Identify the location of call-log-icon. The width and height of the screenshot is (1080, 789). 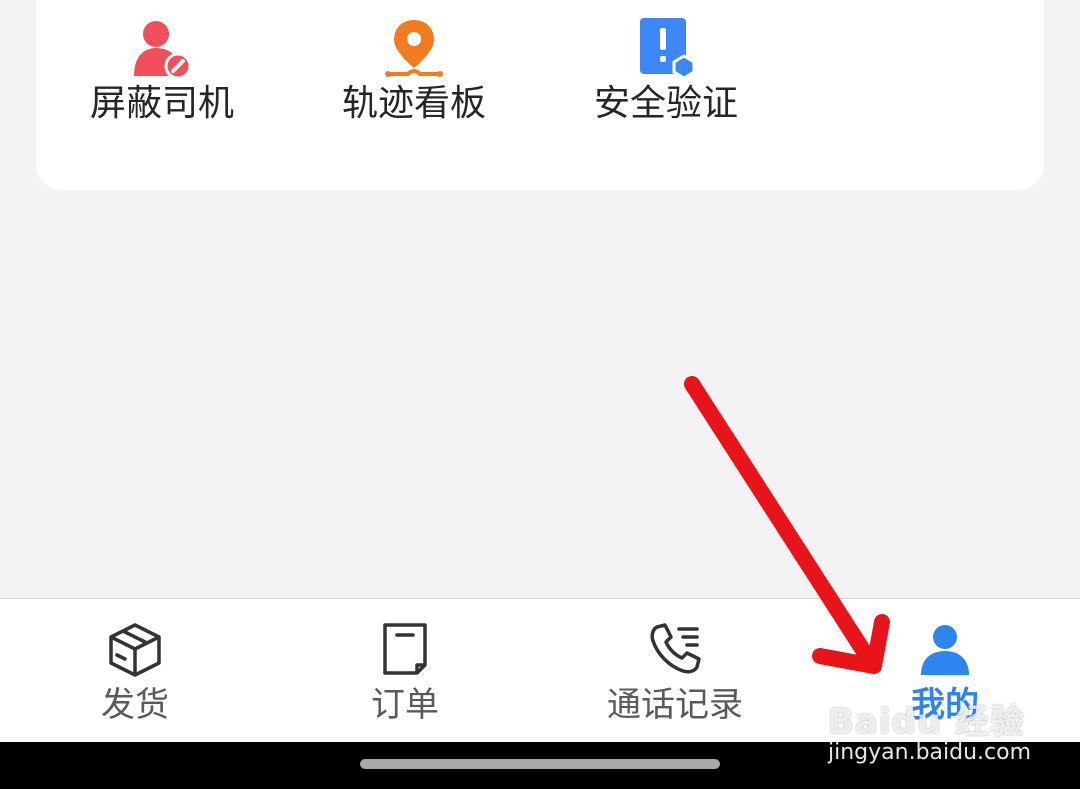
(675, 649).